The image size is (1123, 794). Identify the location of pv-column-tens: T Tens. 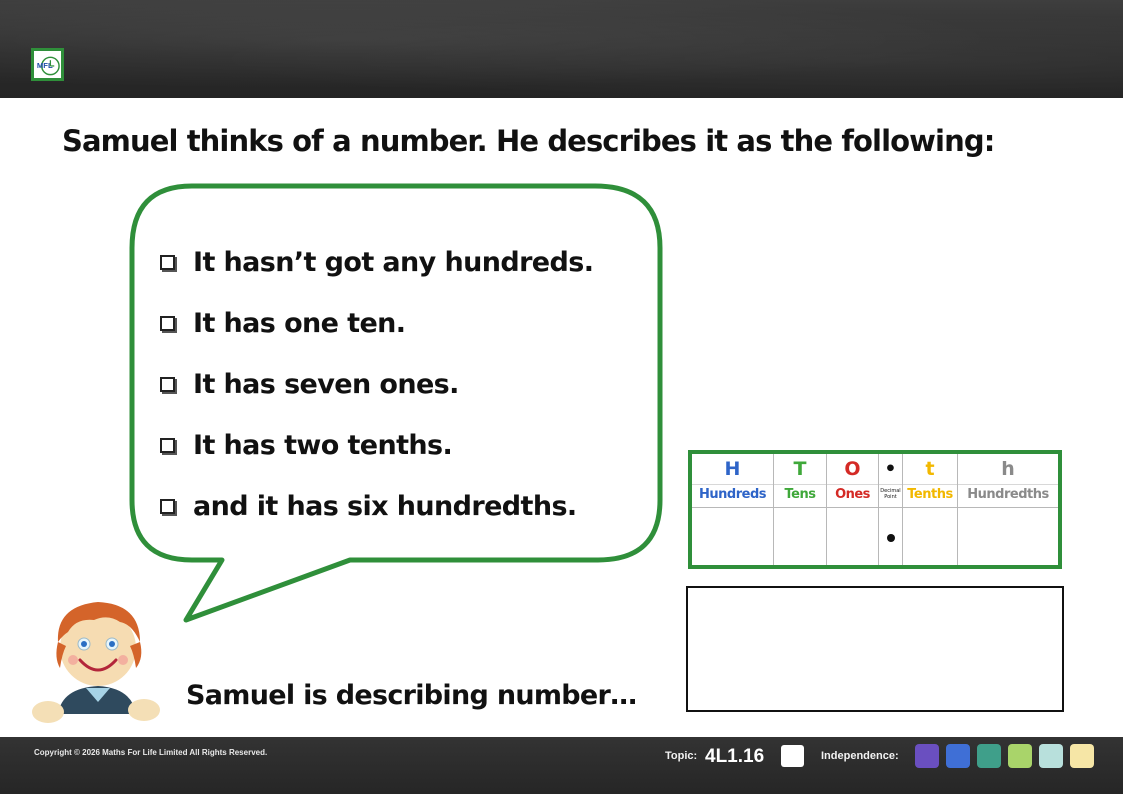
(800, 509).